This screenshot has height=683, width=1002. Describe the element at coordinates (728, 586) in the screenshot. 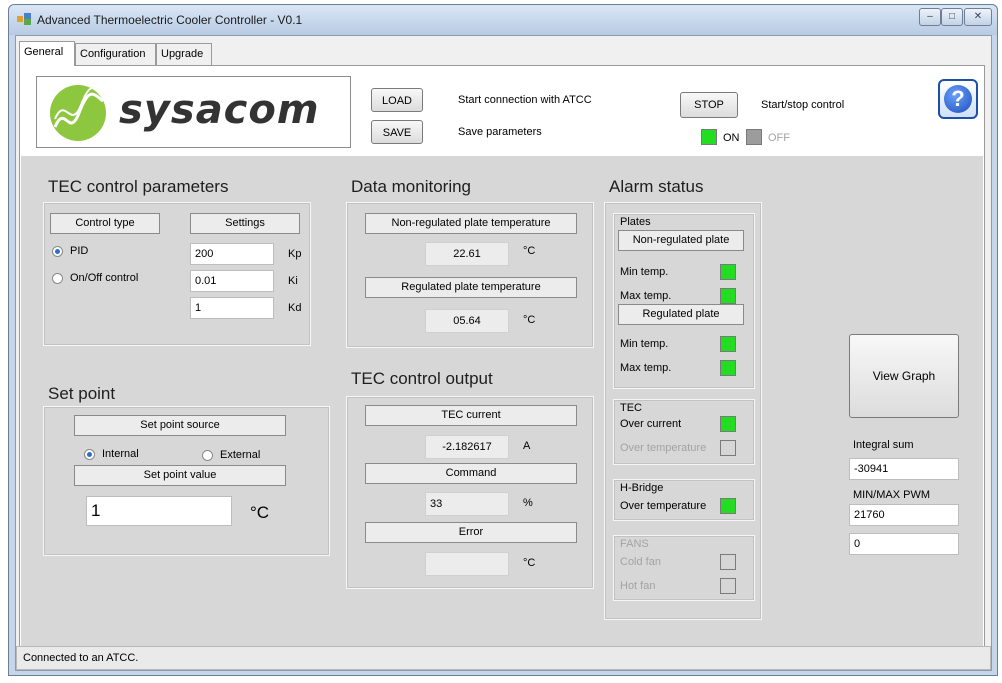

I see `hot-fan-led` at that location.